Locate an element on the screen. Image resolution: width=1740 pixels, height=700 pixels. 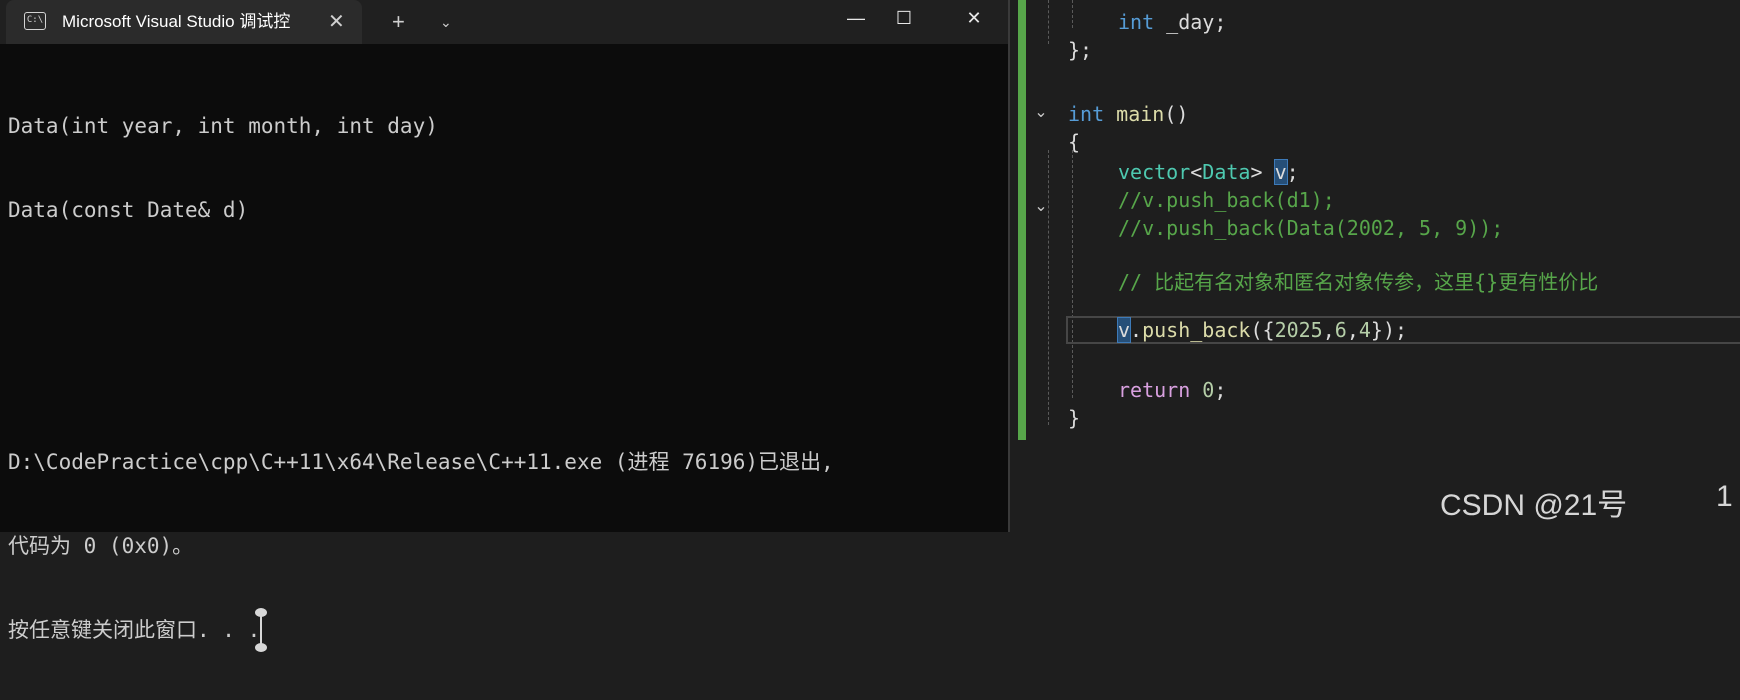
code-line: return 0; is located at coordinates (1172, 390).